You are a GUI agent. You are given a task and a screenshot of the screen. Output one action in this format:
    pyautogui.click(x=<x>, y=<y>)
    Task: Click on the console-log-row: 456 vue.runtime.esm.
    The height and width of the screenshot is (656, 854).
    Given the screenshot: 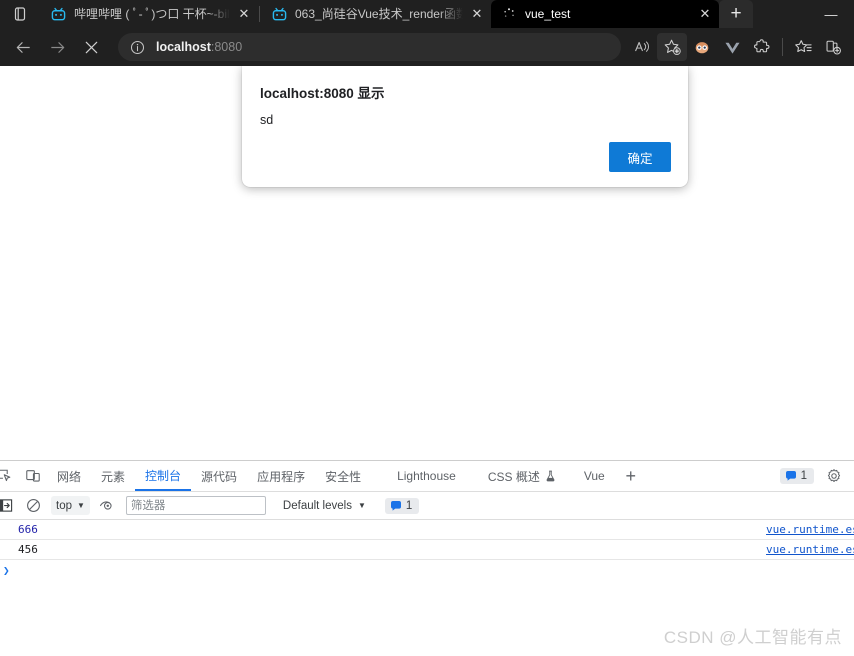 What is the action you would take?
    pyautogui.click(x=427, y=550)
    